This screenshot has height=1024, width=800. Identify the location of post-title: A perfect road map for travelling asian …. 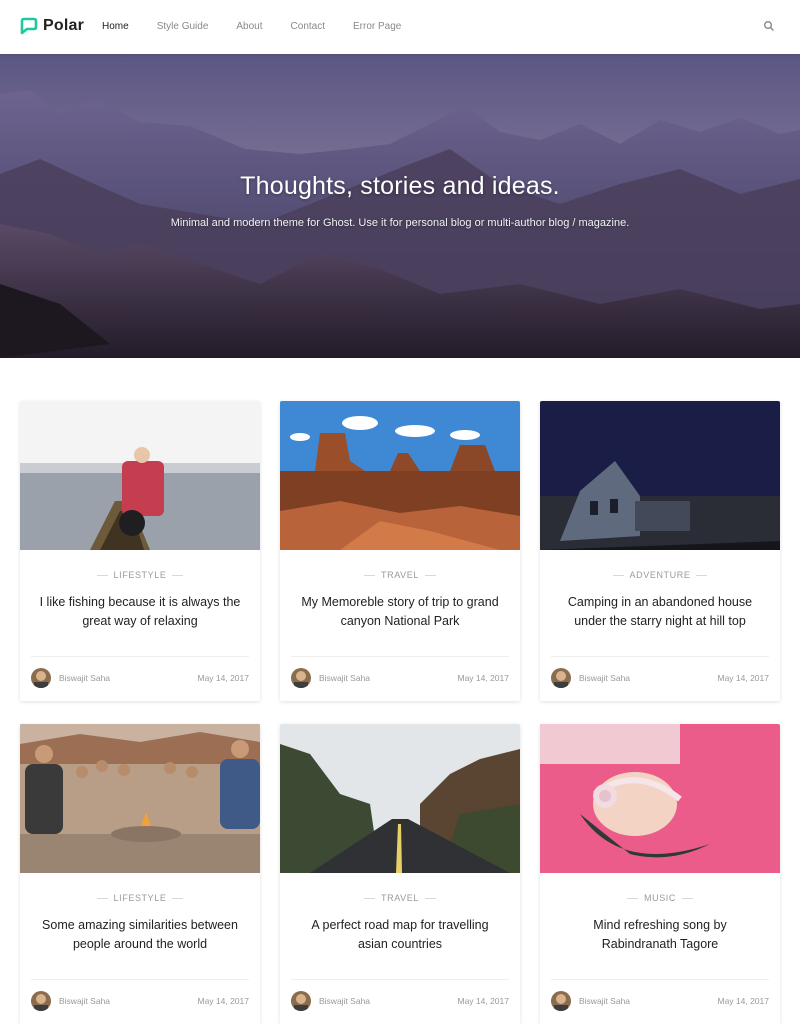
(400, 936).